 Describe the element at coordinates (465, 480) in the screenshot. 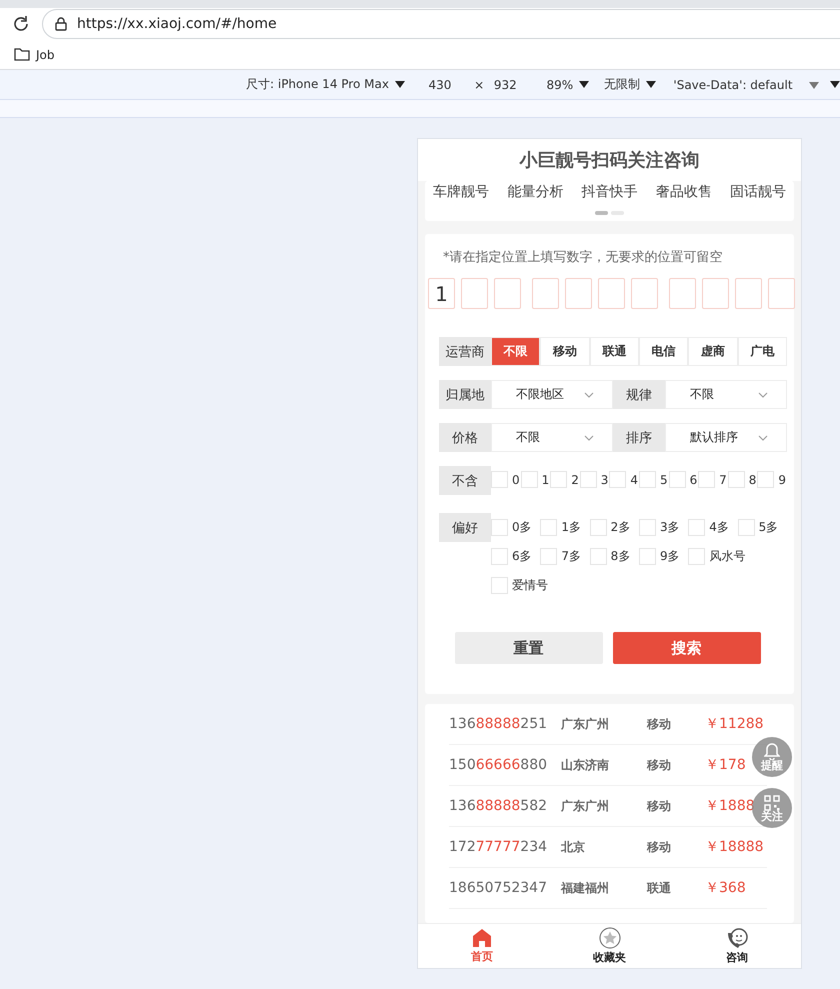

I see `filter-label: 不含` at that location.